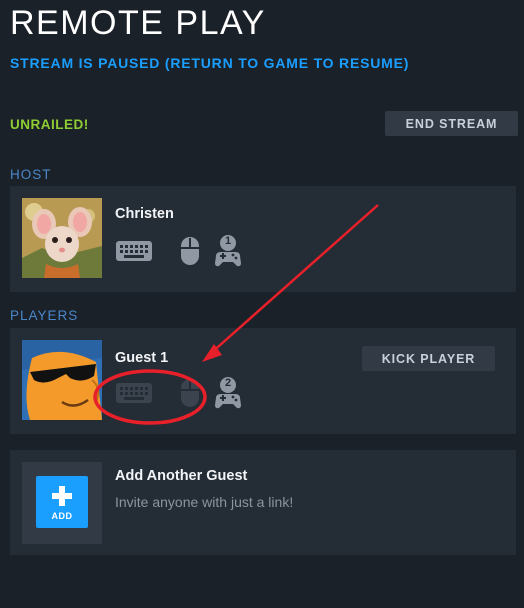 This screenshot has height=608, width=524. I want to click on host-avatar, so click(62, 238).